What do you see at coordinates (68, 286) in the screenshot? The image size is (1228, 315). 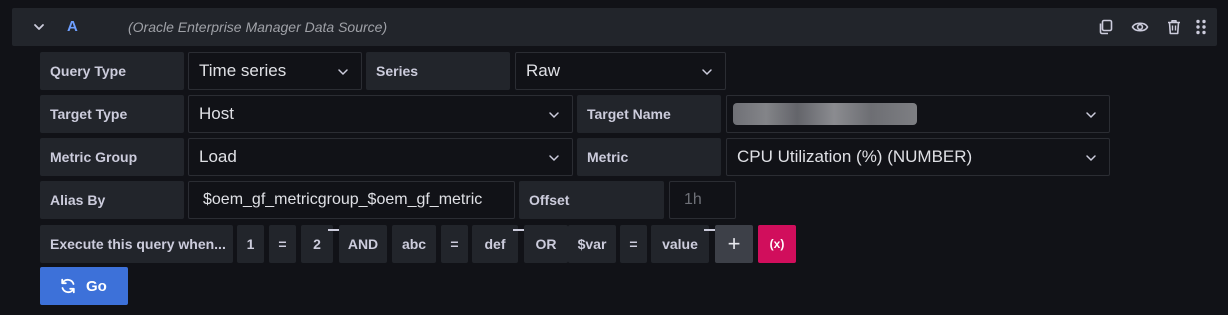 I see `refresh-icon` at bounding box center [68, 286].